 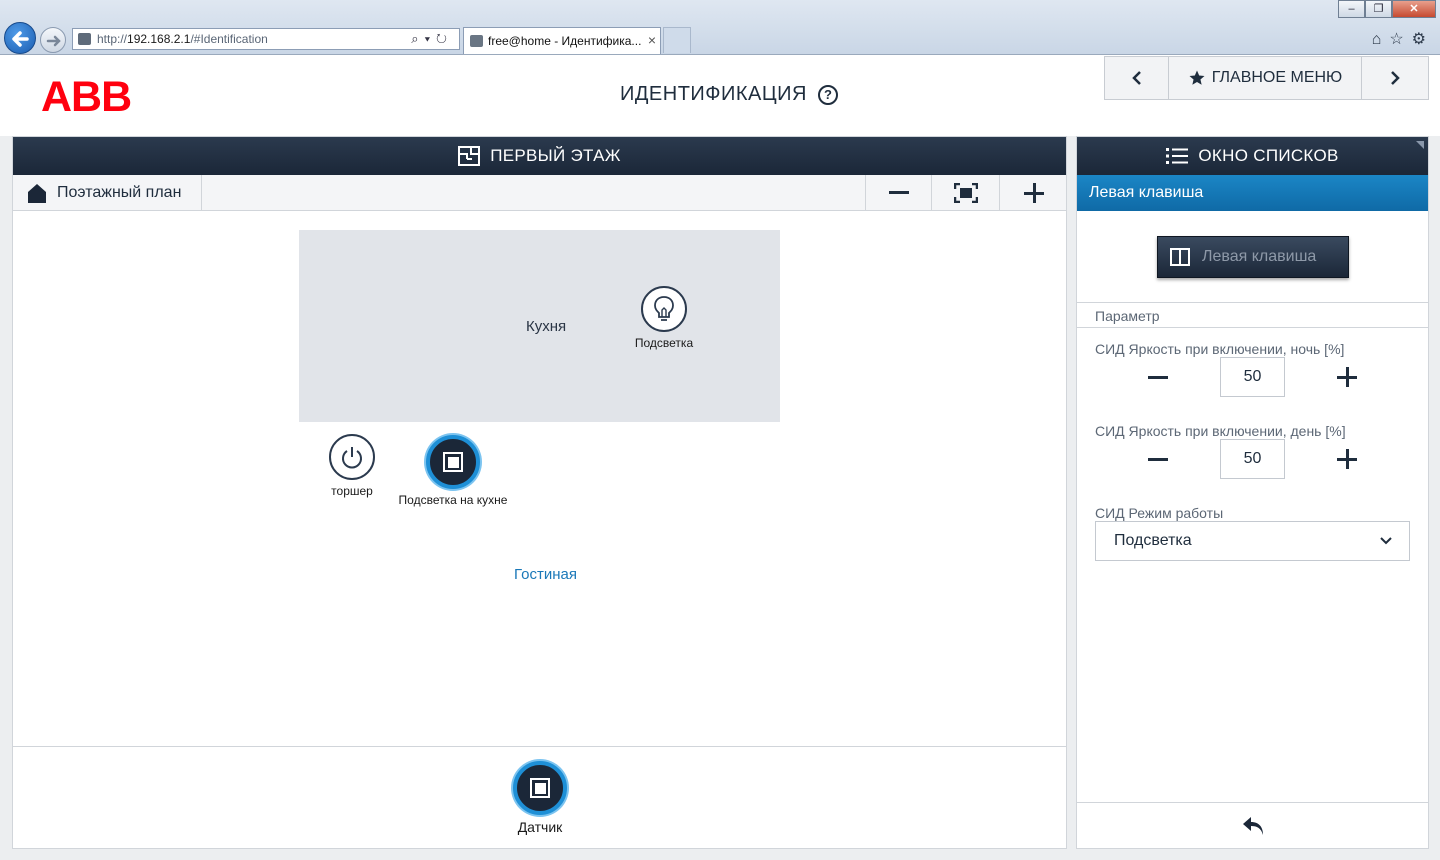 I want to click on minus-icon, so click(x=898, y=192).